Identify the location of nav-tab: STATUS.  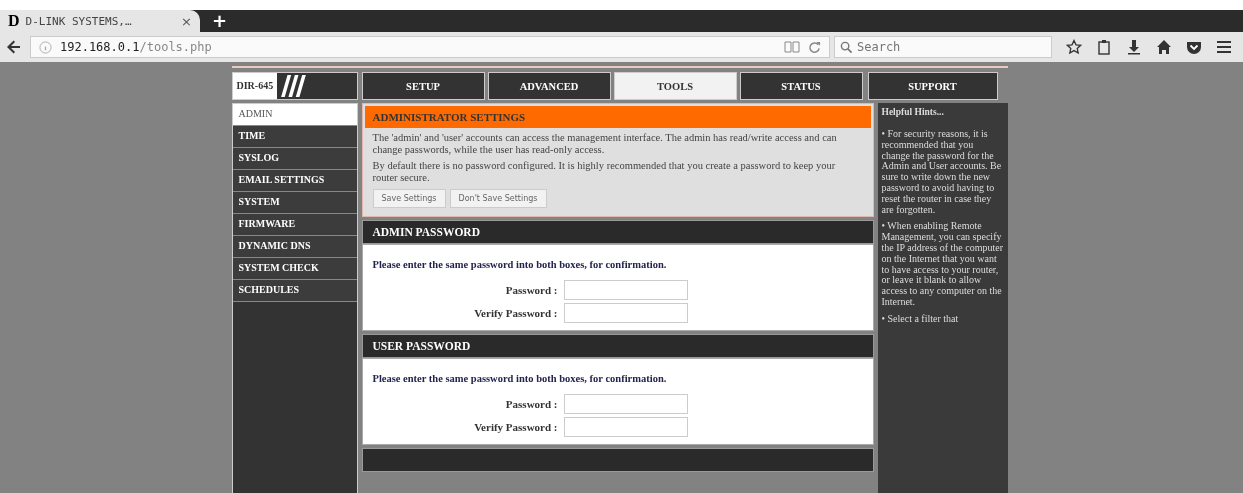
(801, 86).